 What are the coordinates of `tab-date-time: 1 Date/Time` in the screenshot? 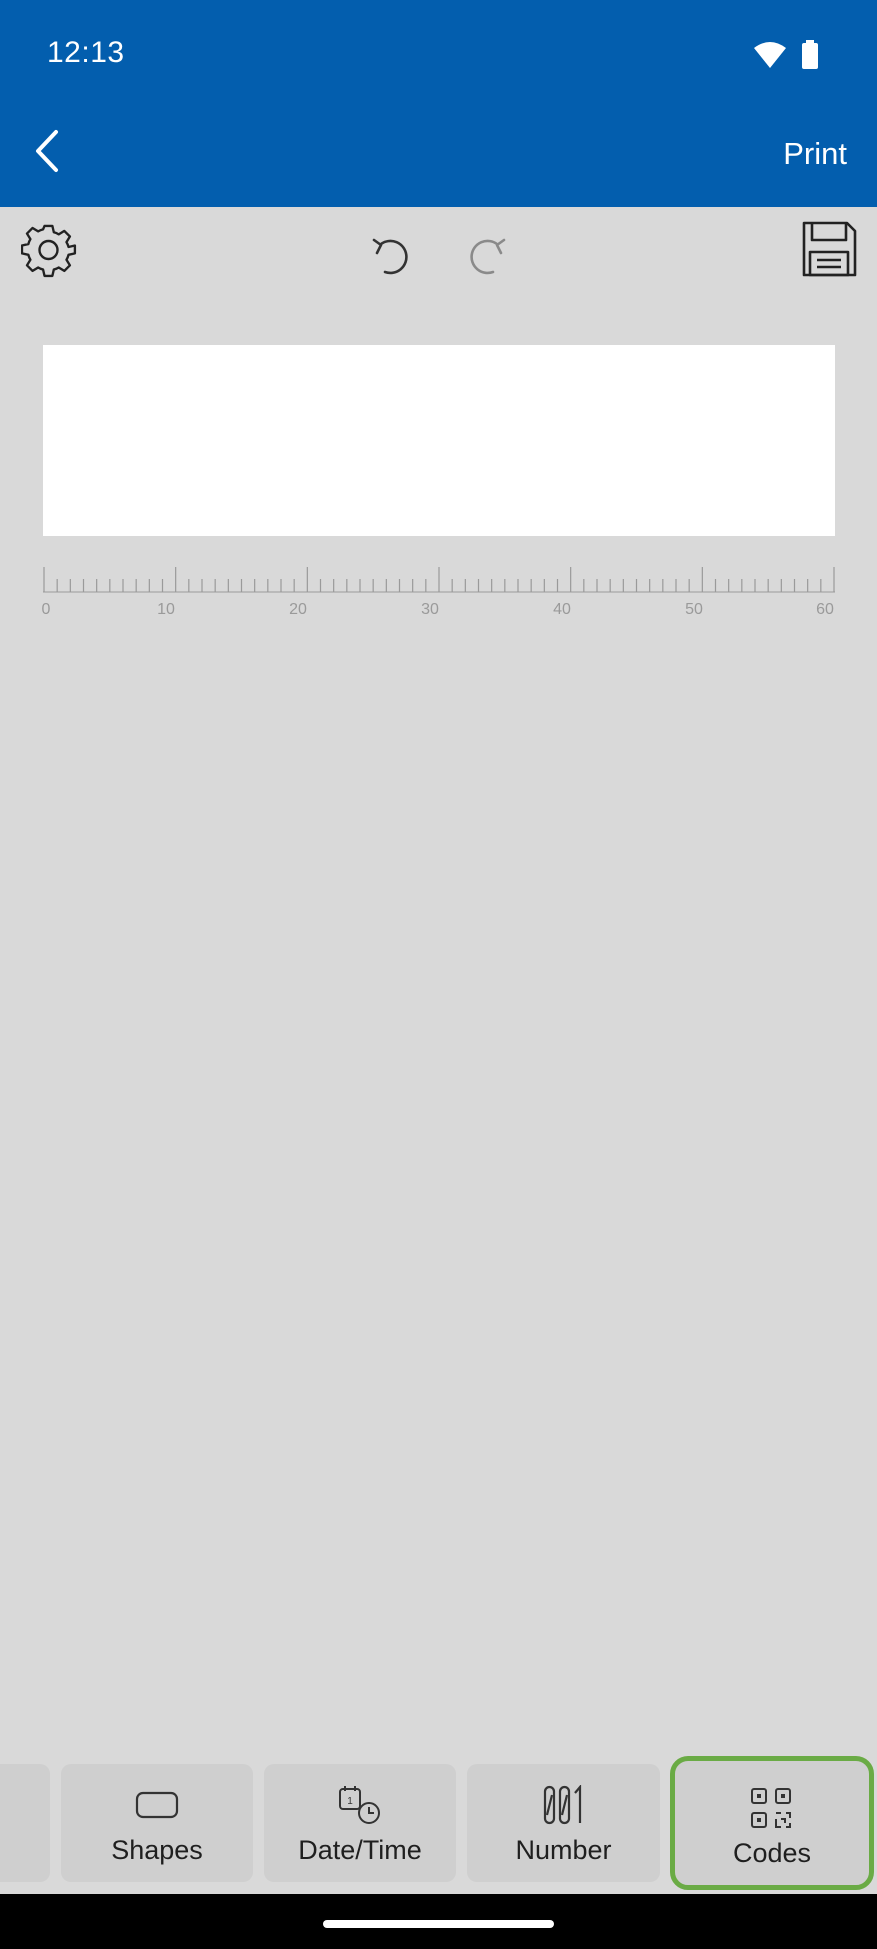 It's located at (360, 1823).